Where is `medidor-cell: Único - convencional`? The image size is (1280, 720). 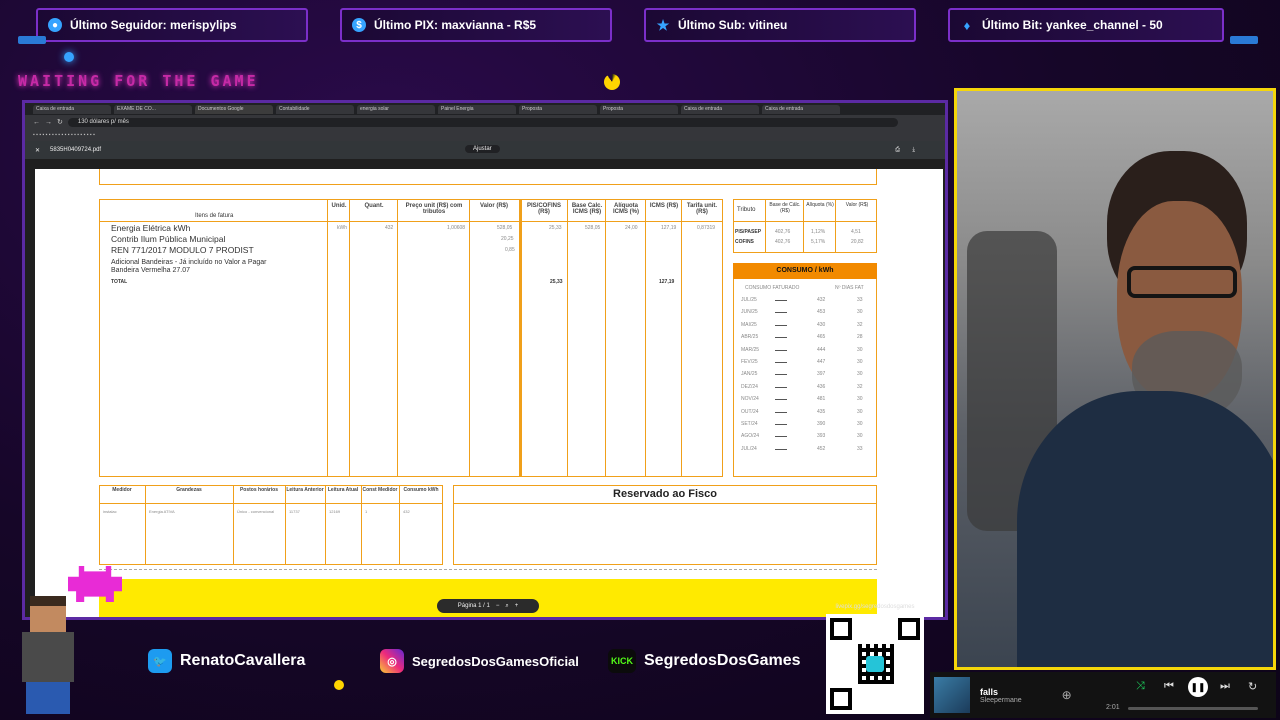 medidor-cell: Único - convencional is located at coordinates (256, 511).